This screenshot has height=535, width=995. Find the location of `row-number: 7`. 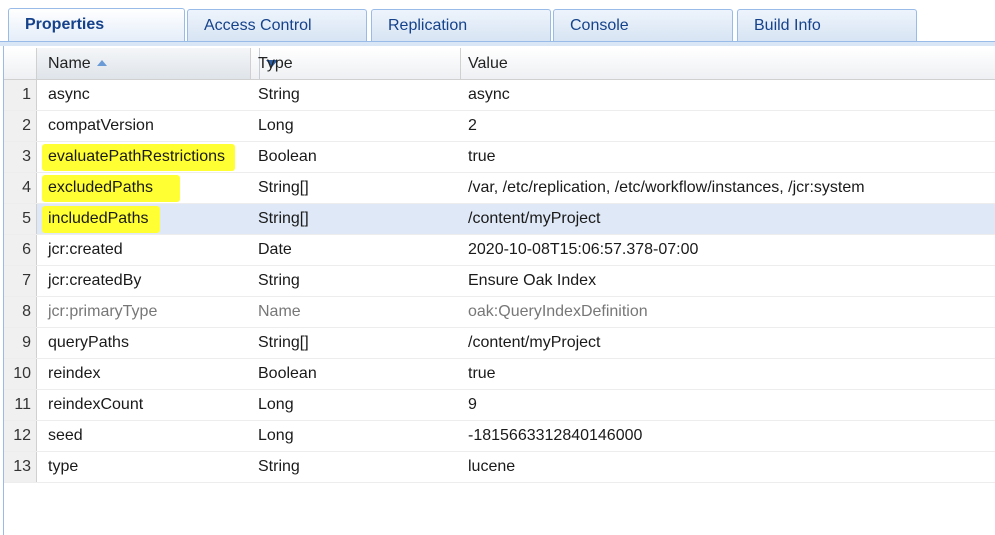

row-number: 7 is located at coordinates (20, 281).